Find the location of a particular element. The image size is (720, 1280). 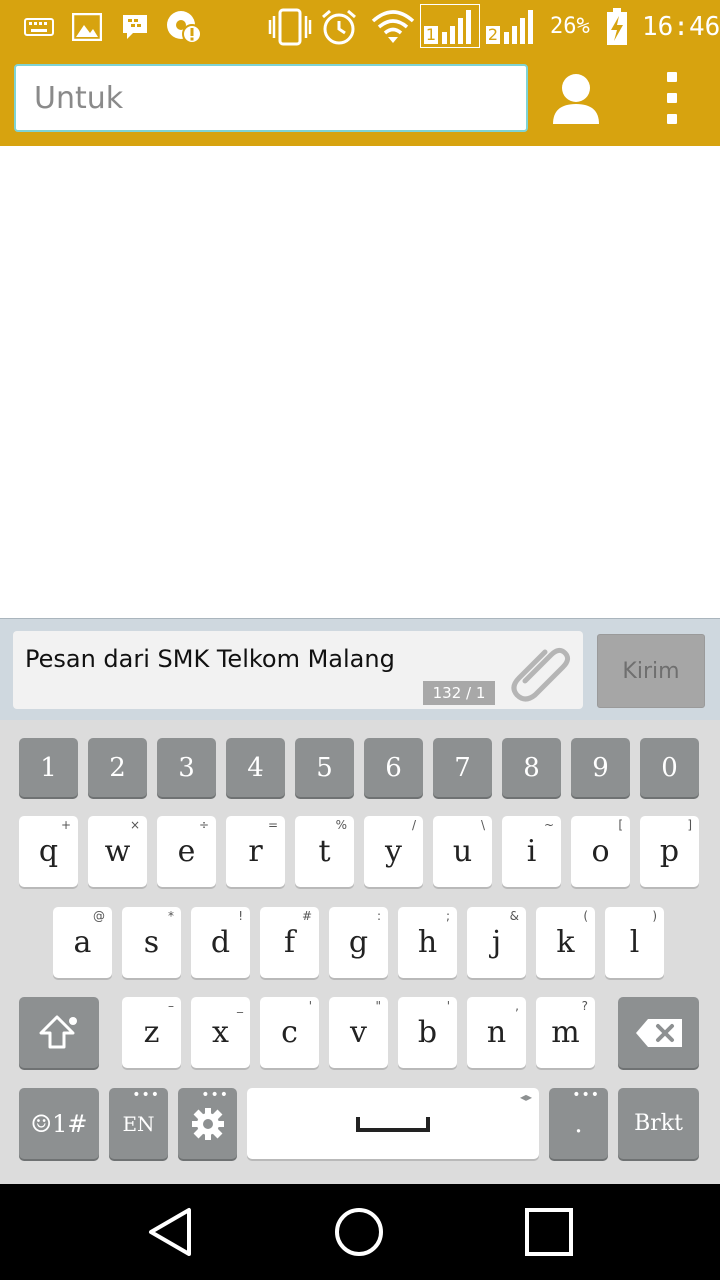

key-label: o is located at coordinates (600, 851).